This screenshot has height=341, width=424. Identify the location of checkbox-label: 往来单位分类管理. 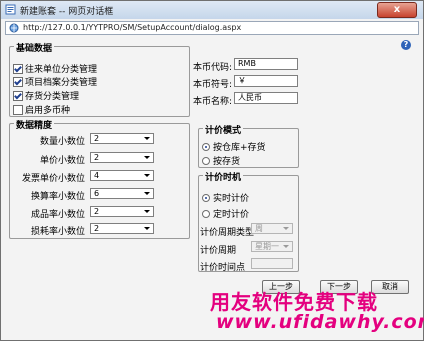
(61, 70).